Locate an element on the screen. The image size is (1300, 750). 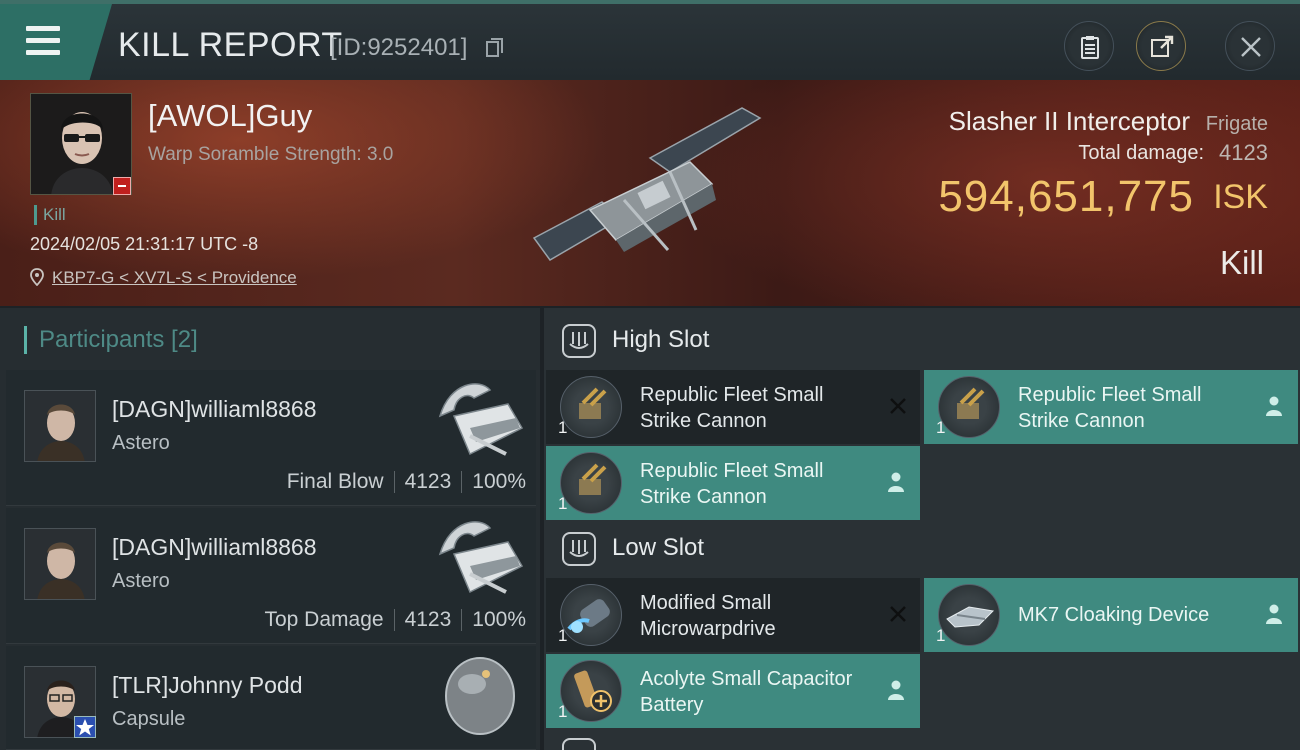
isk-value: 594,651,775 is located at coordinates (1066, 196).